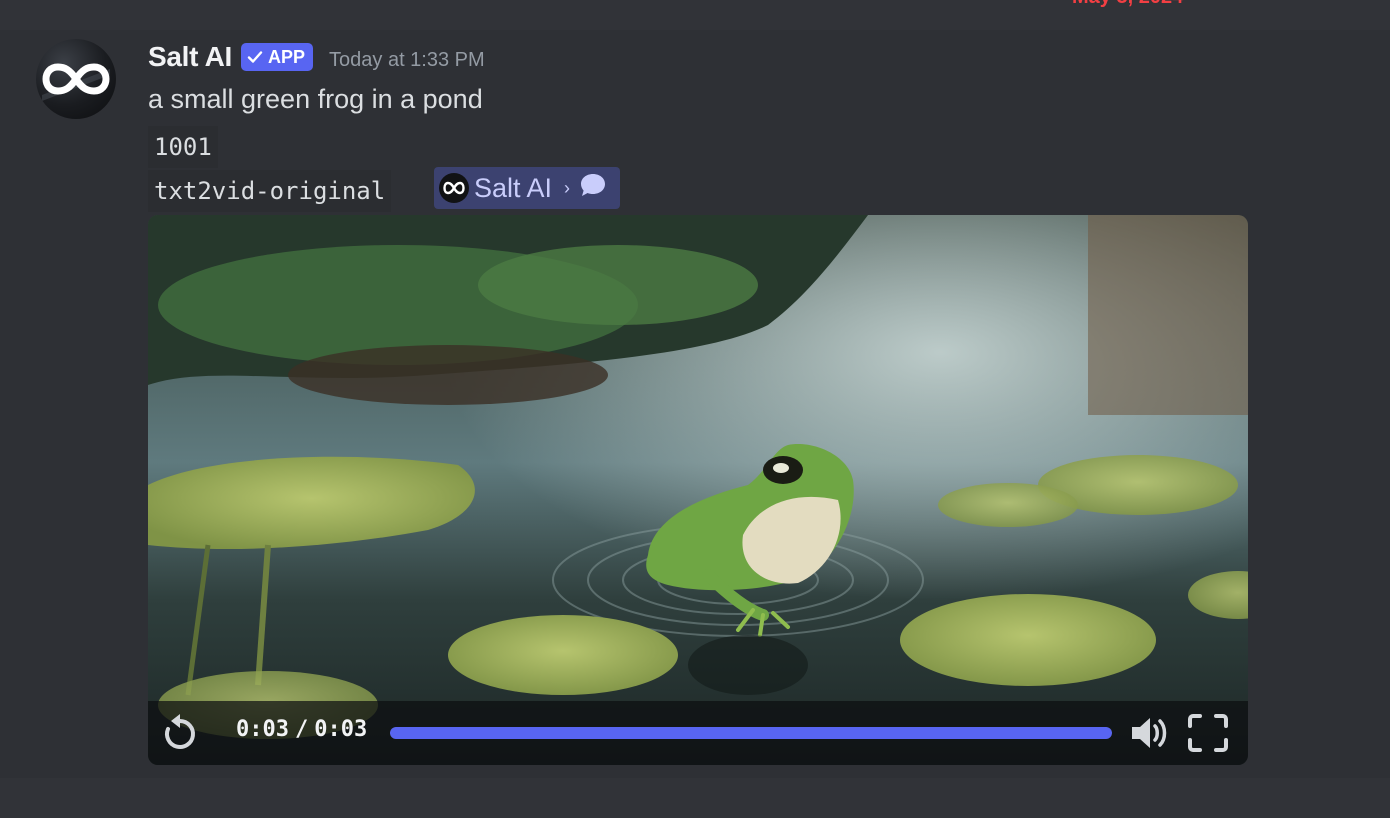 The image size is (1390, 818). Describe the element at coordinates (287, 56) in the screenshot. I see `app-badge-label: APP` at that location.